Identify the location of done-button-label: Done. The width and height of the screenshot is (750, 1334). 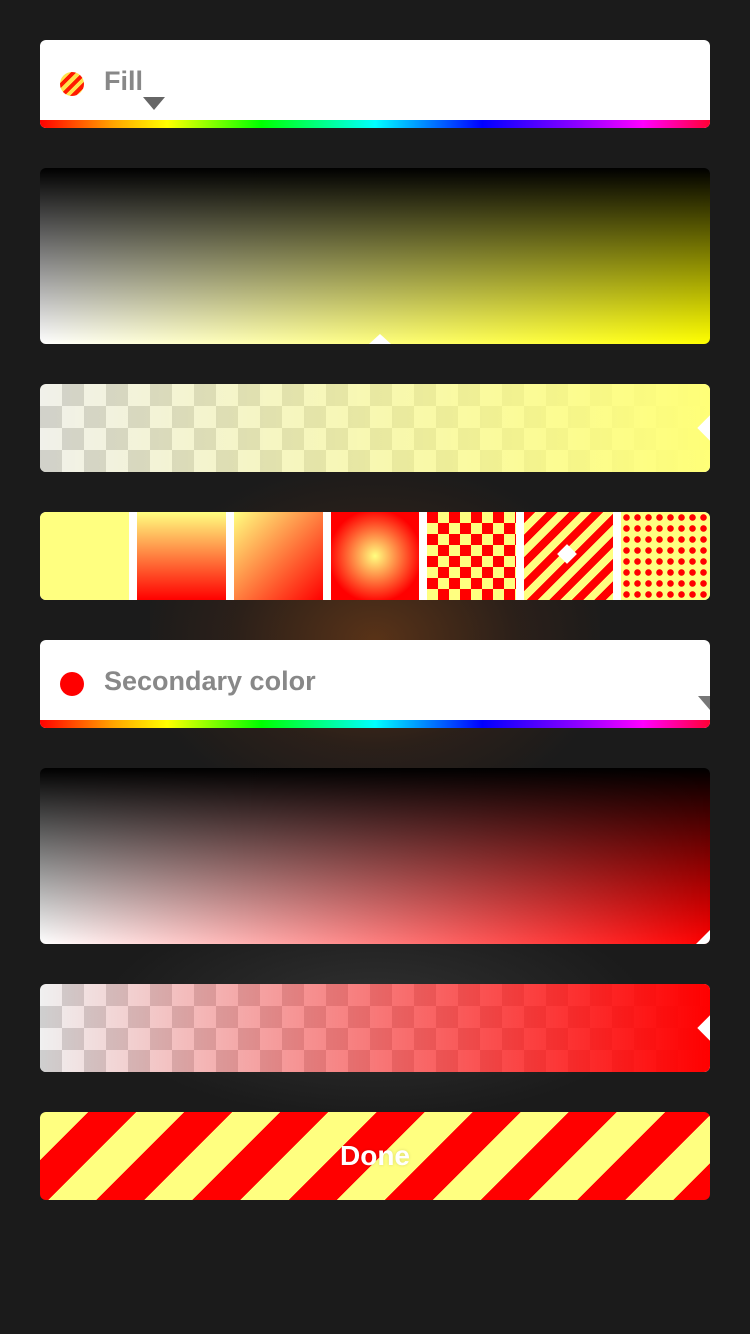
(375, 1155).